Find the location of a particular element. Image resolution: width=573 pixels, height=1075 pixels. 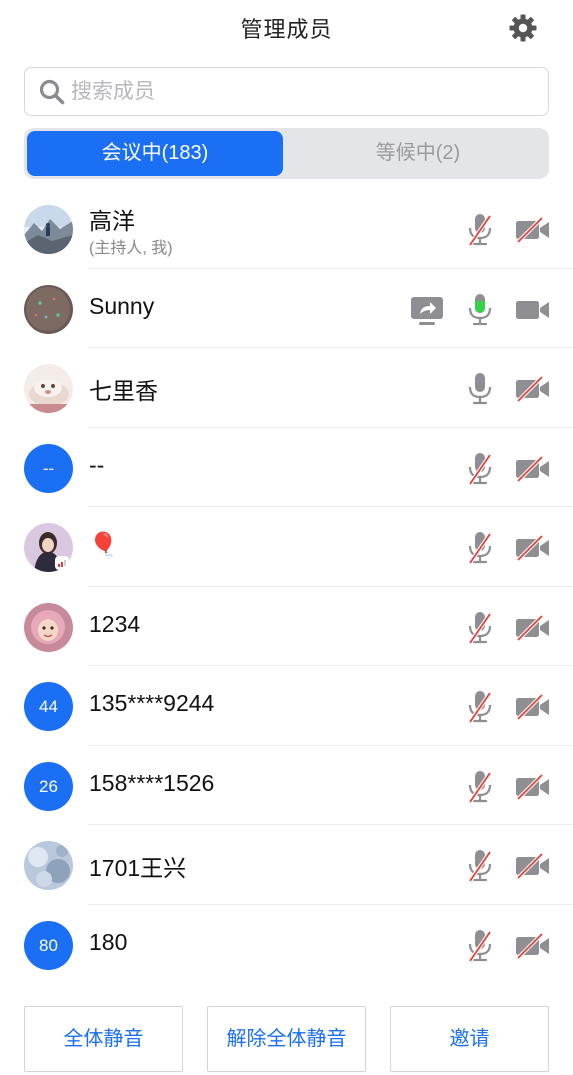

avatar: -- is located at coordinates (48, 468).